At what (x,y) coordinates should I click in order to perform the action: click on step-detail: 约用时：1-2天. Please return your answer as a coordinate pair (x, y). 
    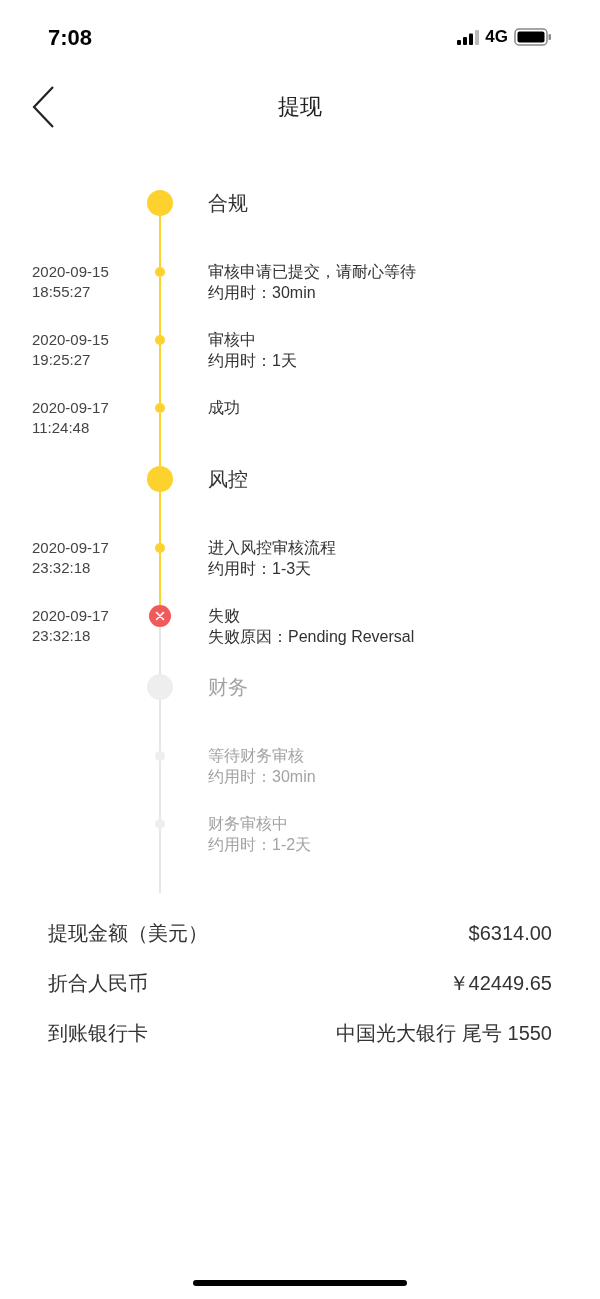
    Looking at the image, I should click on (260, 845).